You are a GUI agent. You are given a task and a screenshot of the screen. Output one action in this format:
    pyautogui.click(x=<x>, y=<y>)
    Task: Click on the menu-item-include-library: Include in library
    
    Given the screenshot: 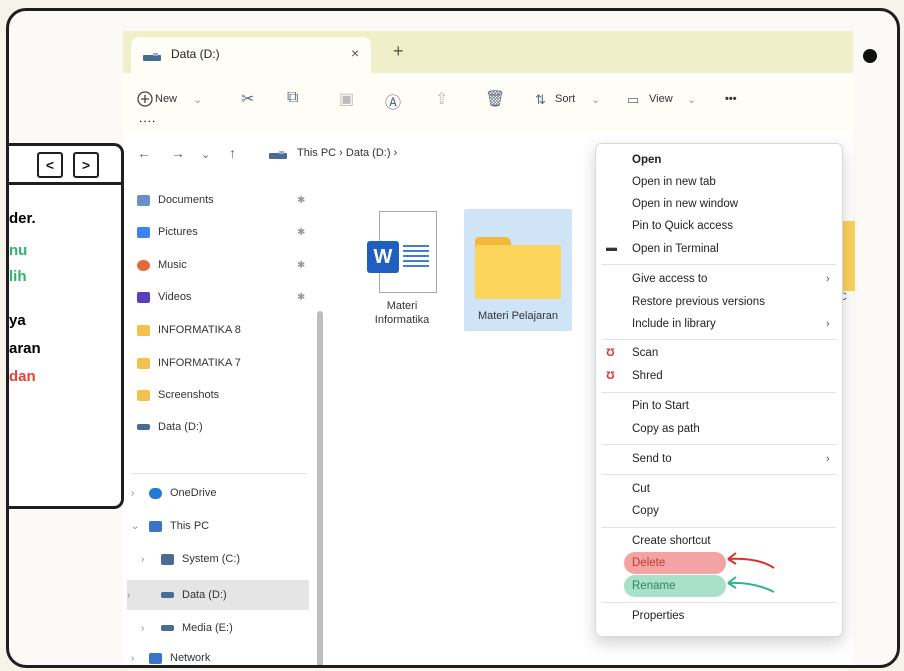 What is the action you would take?
    pyautogui.click(x=674, y=324)
    